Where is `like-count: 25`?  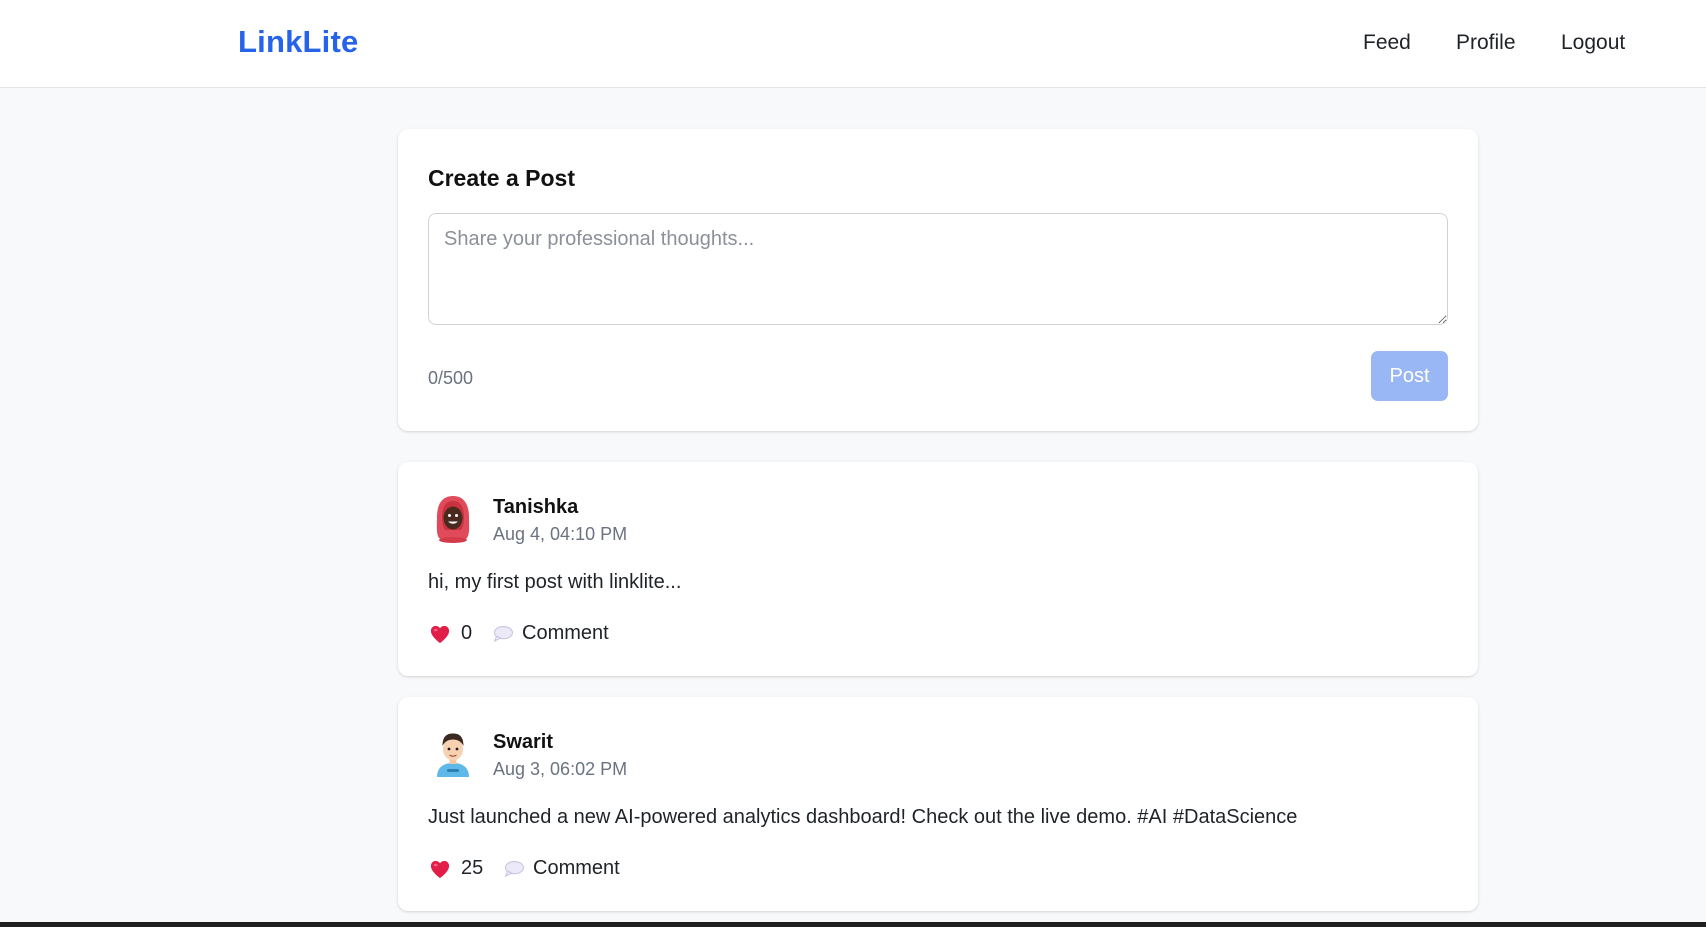 like-count: 25 is located at coordinates (472, 868).